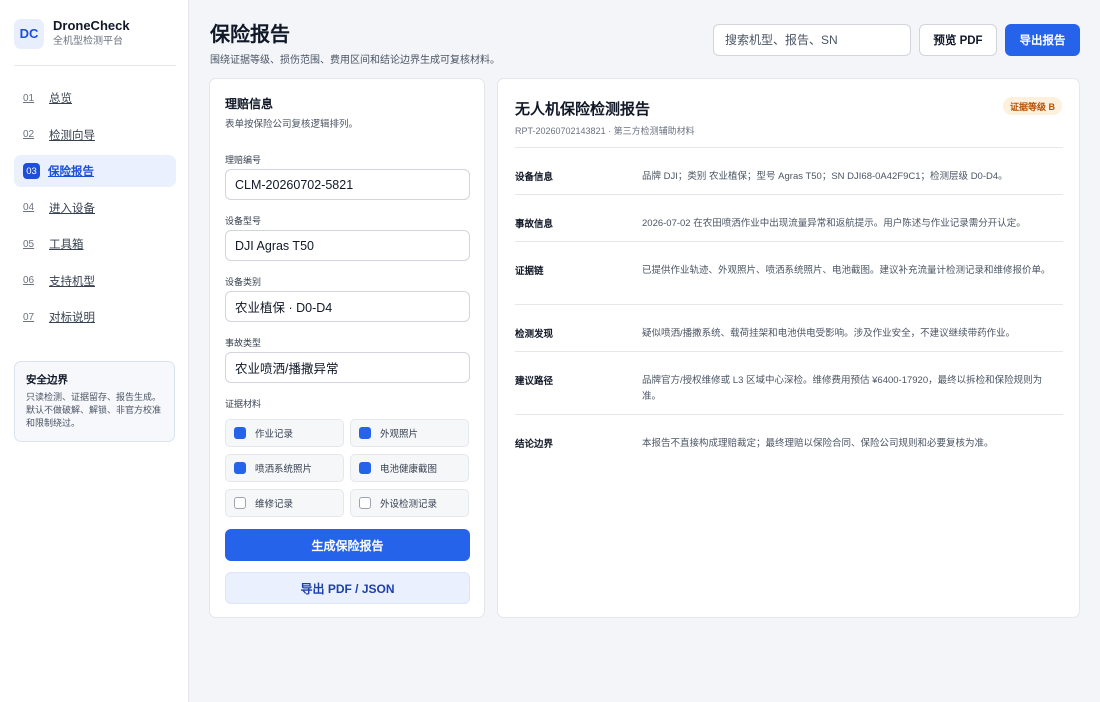 This screenshot has height=702, width=1100. I want to click on evidence-label: 证据材料, so click(243, 404).